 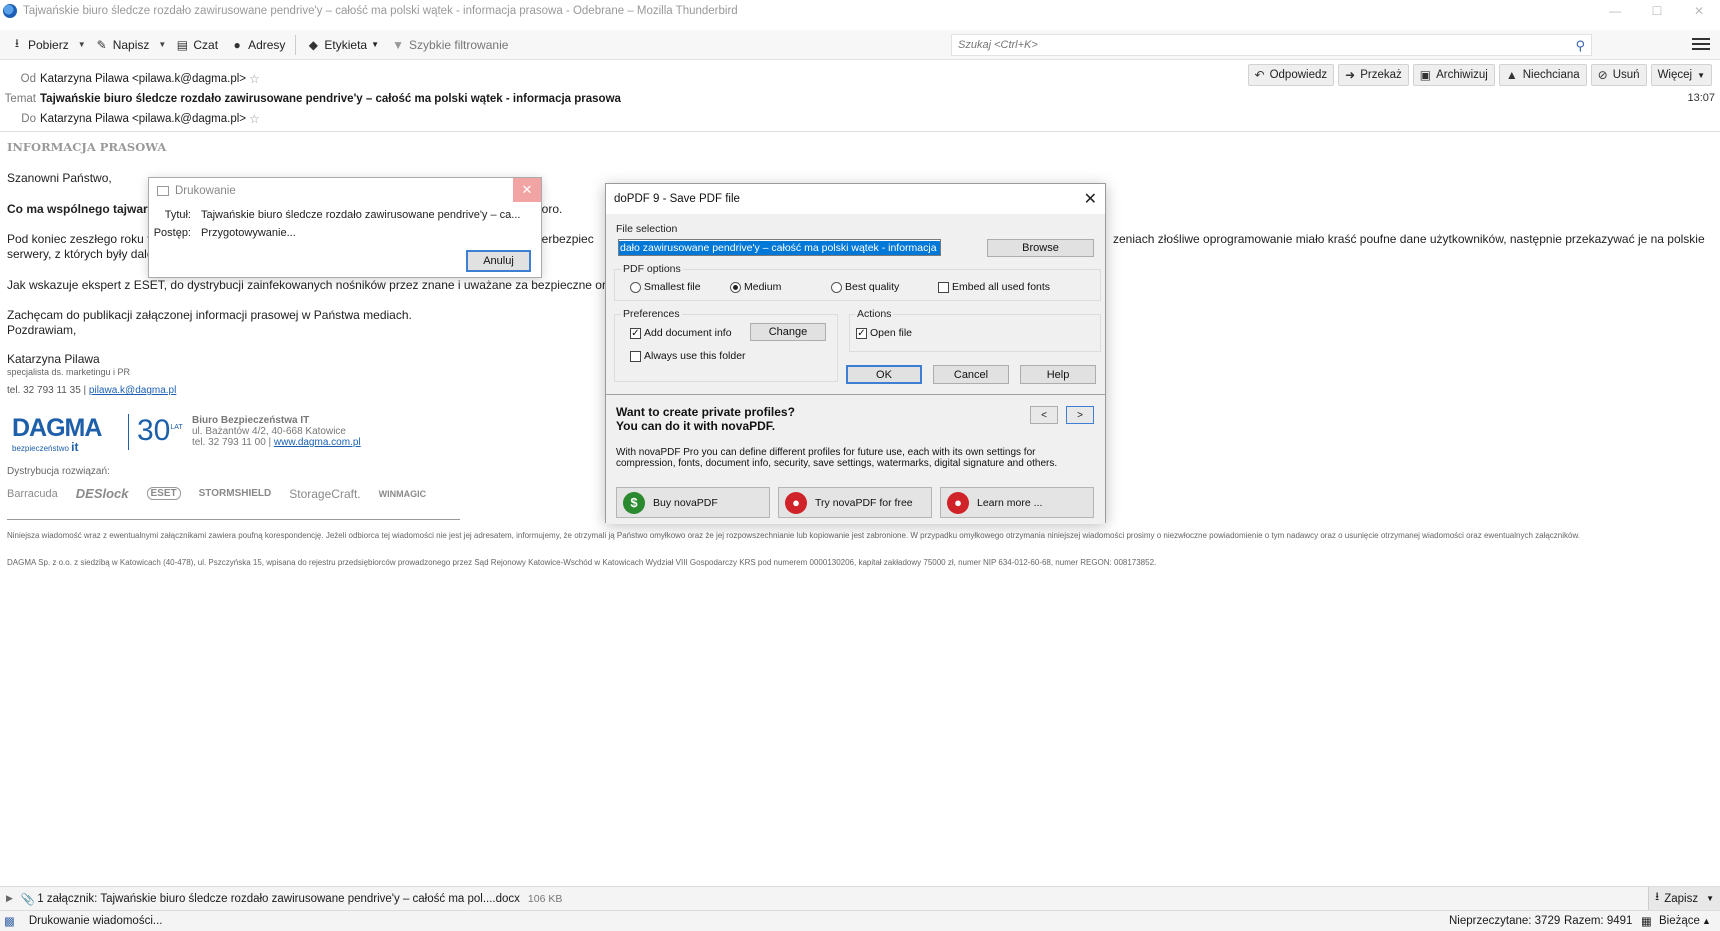 What do you see at coordinates (196, 45) in the screenshot?
I see `chat-button: ▤ Czat` at bounding box center [196, 45].